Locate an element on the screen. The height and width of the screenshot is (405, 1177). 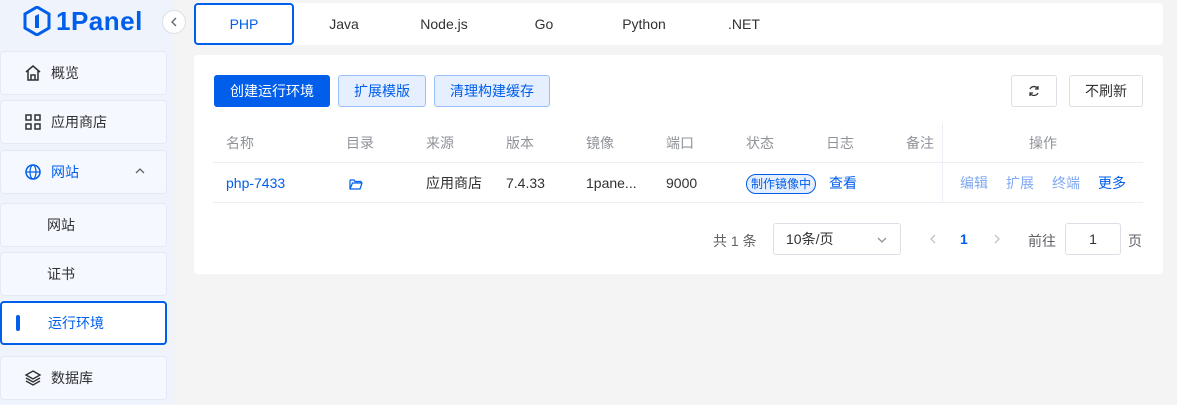
col-directory: 目录 is located at coordinates (360, 143).